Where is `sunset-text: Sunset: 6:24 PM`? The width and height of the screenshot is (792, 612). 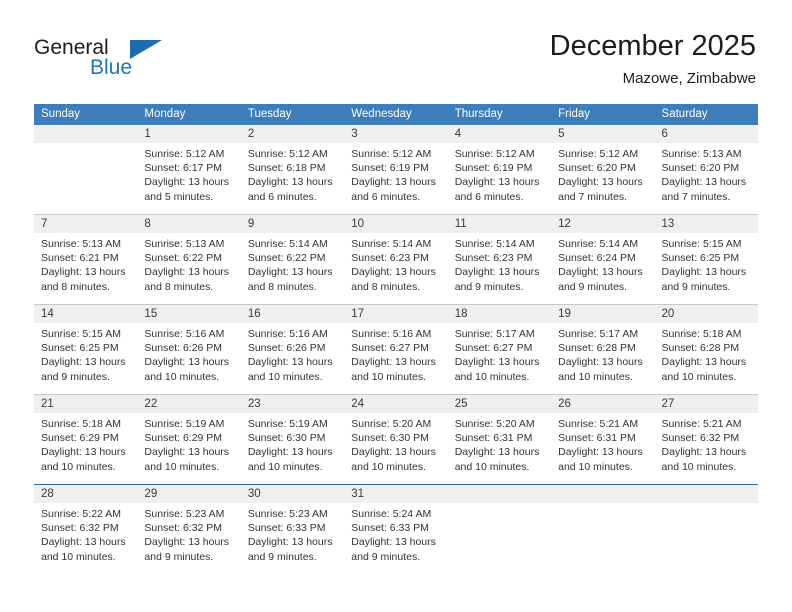 sunset-text: Sunset: 6:24 PM is located at coordinates (597, 258).